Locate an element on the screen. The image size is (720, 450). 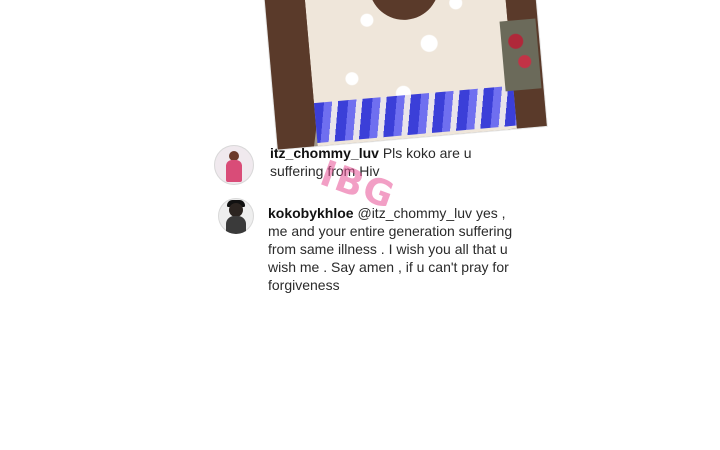
avatar-itz-chommy-luv is located at coordinates (234, 165).